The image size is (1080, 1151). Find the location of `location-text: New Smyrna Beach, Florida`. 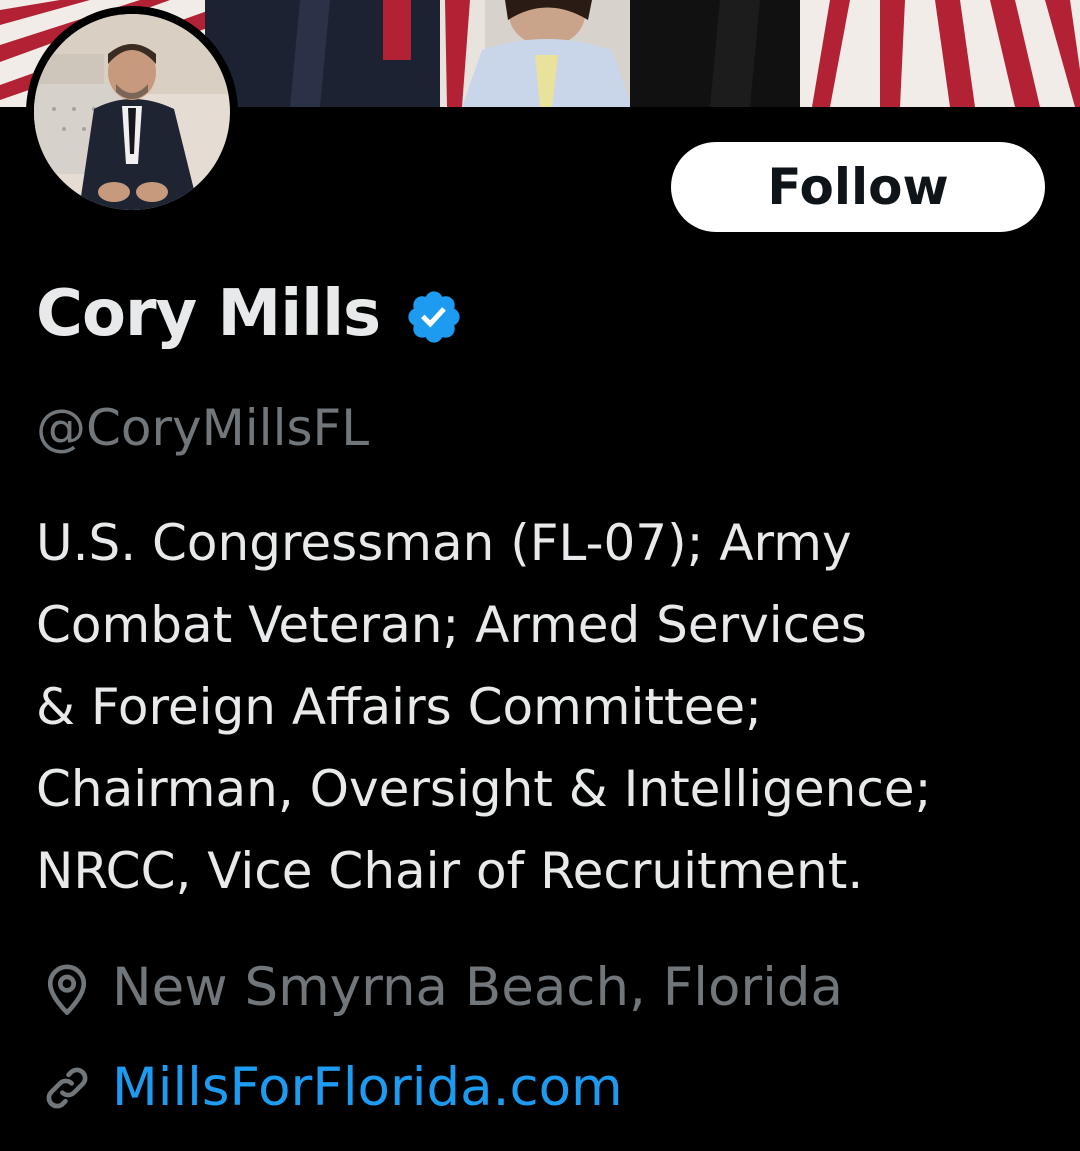

location-text: New Smyrna Beach, Florida is located at coordinates (478, 987).